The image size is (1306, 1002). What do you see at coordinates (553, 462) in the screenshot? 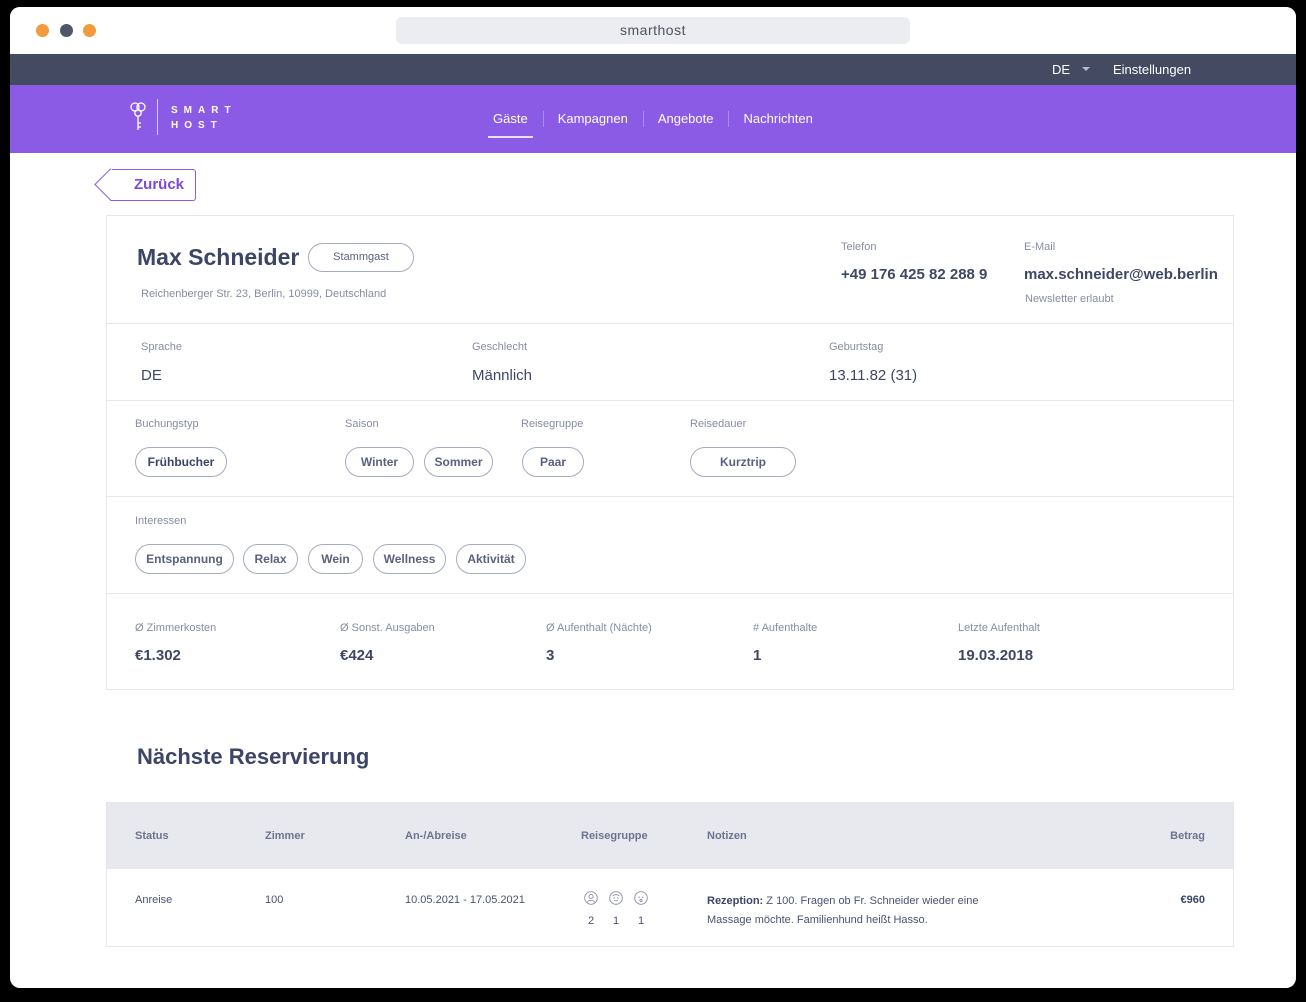
I see `tag-paar: Paar` at bounding box center [553, 462].